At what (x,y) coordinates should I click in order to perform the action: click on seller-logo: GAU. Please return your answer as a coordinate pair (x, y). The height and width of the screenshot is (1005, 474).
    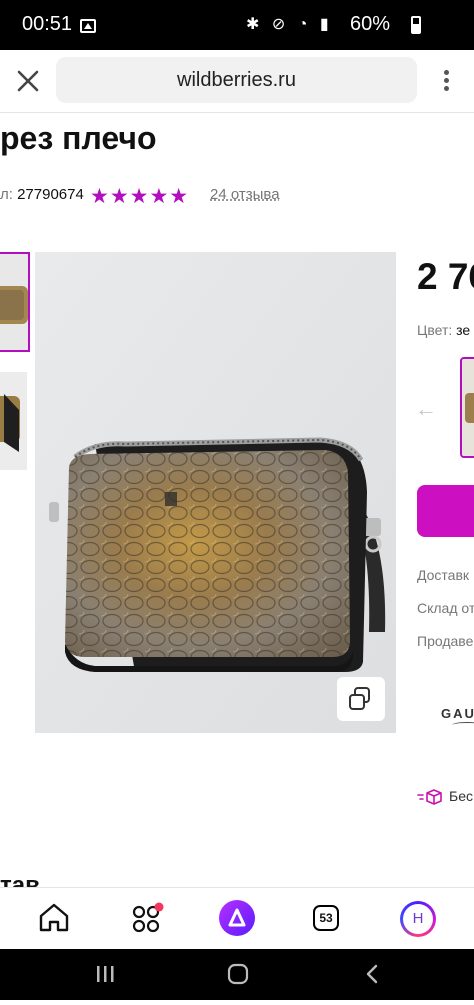
    Looking at the image, I should click on (457, 713).